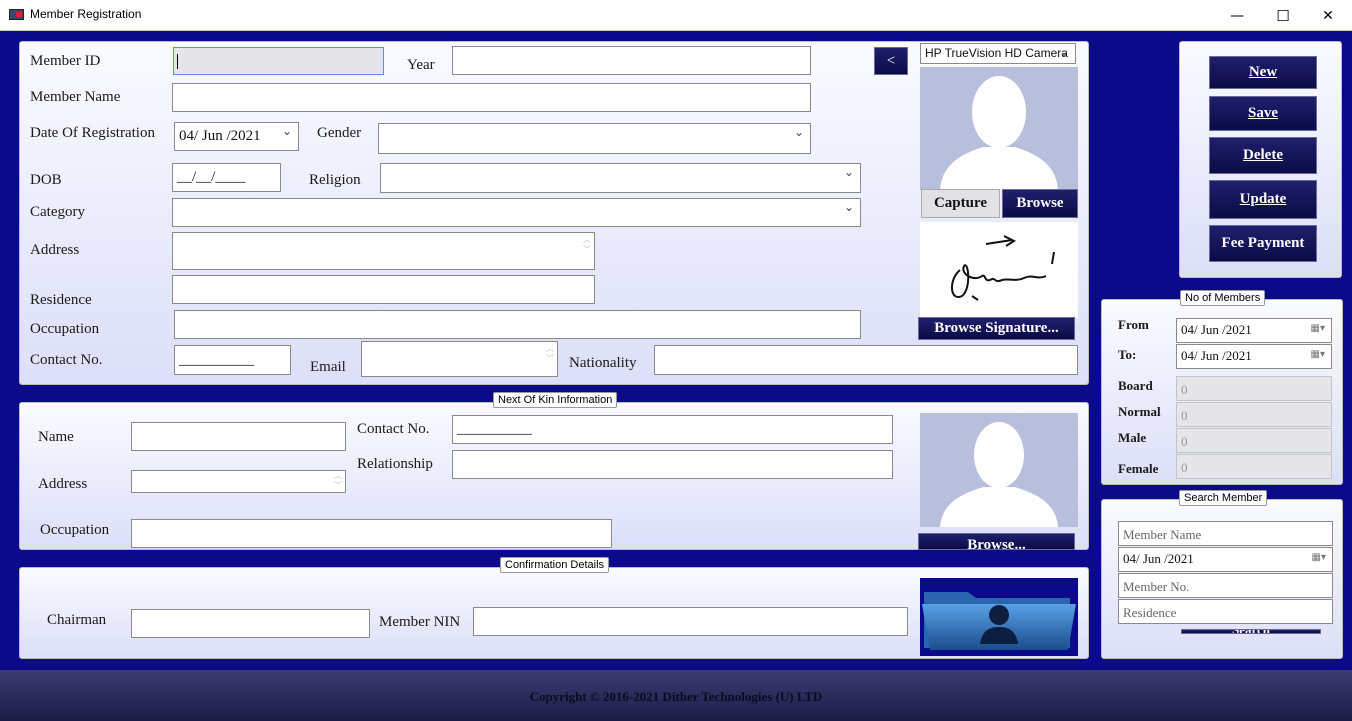  What do you see at coordinates (236, 136) in the screenshot?
I see `registration-date-picker: 04/ Jun /2021` at bounding box center [236, 136].